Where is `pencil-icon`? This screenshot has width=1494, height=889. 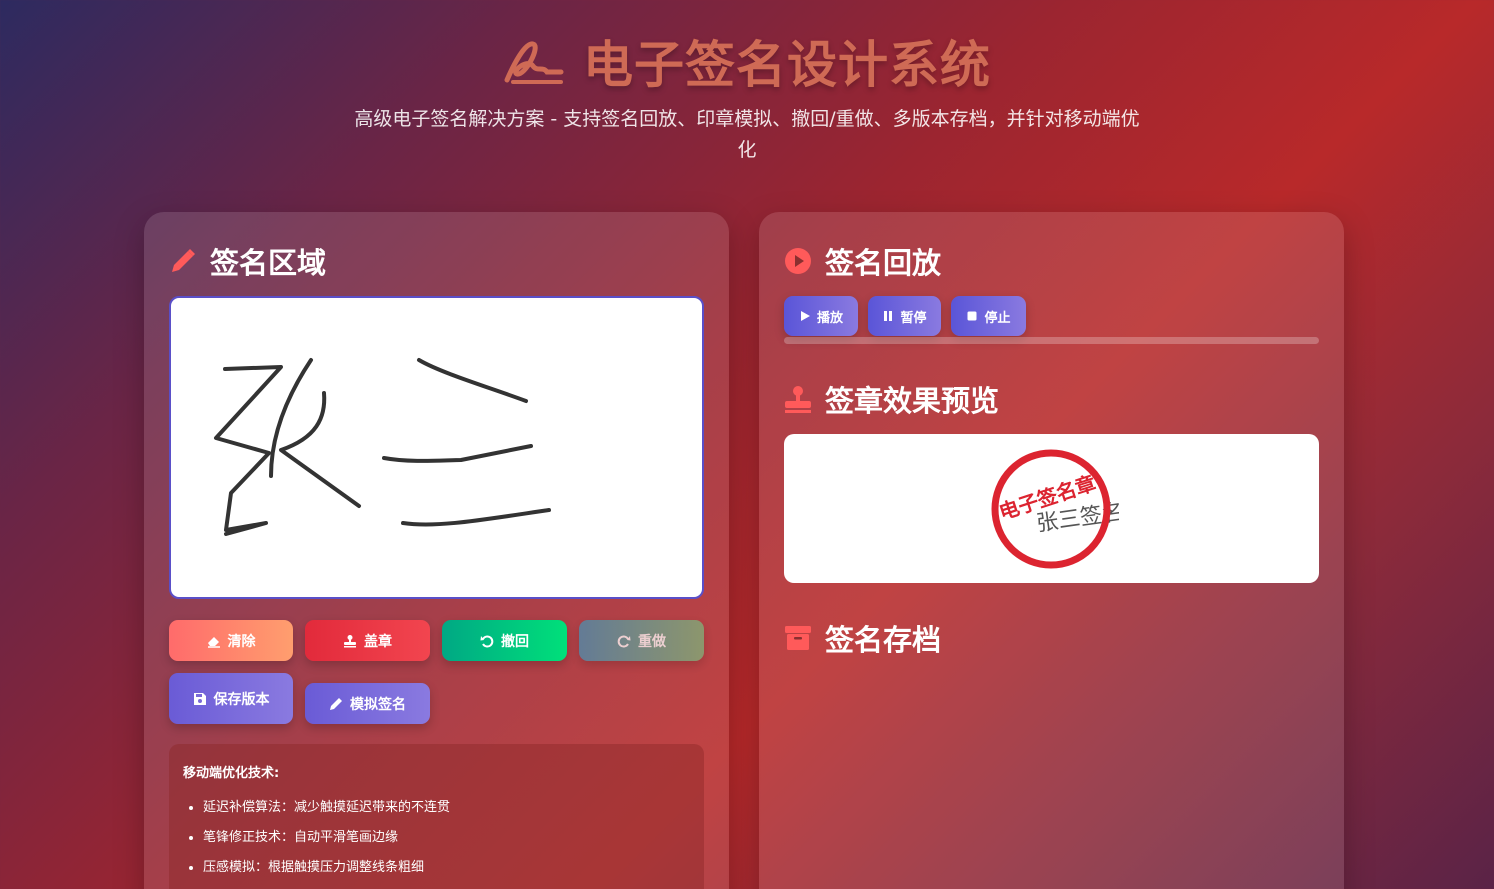
pencil-icon is located at coordinates (183, 260).